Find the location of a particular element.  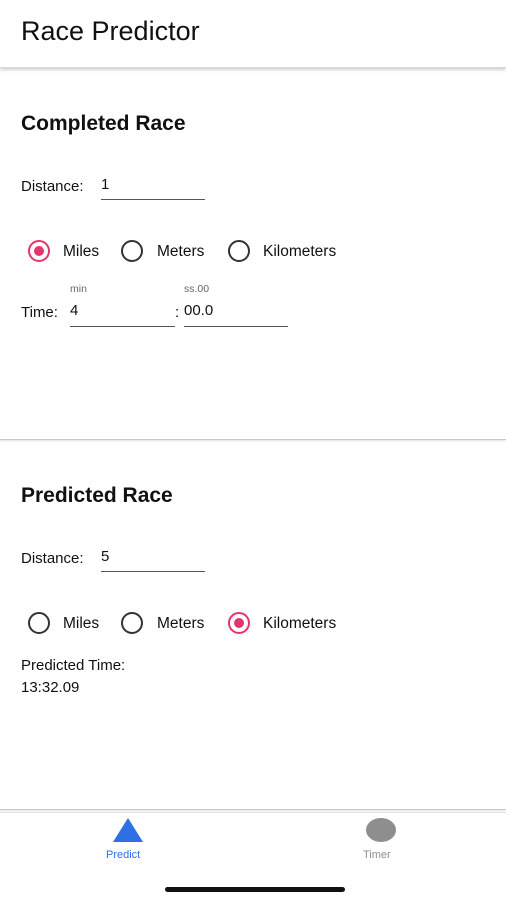

seconds-input: 00.0 is located at coordinates (235, 310).